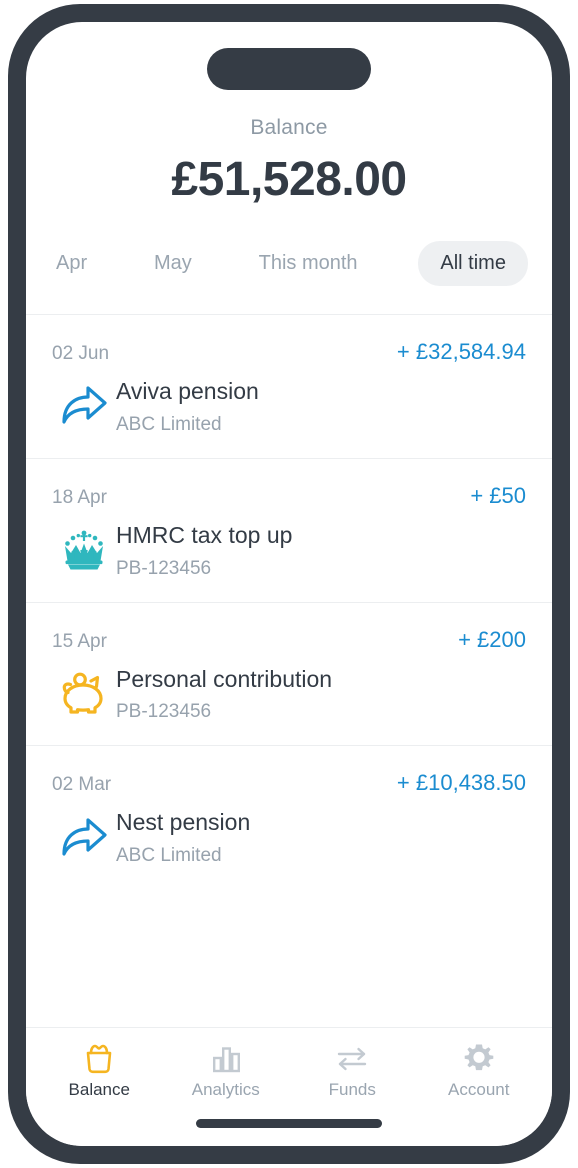  What do you see at coordinates (479, 1057) in the screenshot?
I see `gear-icon` at bounding box center [479, 1057].